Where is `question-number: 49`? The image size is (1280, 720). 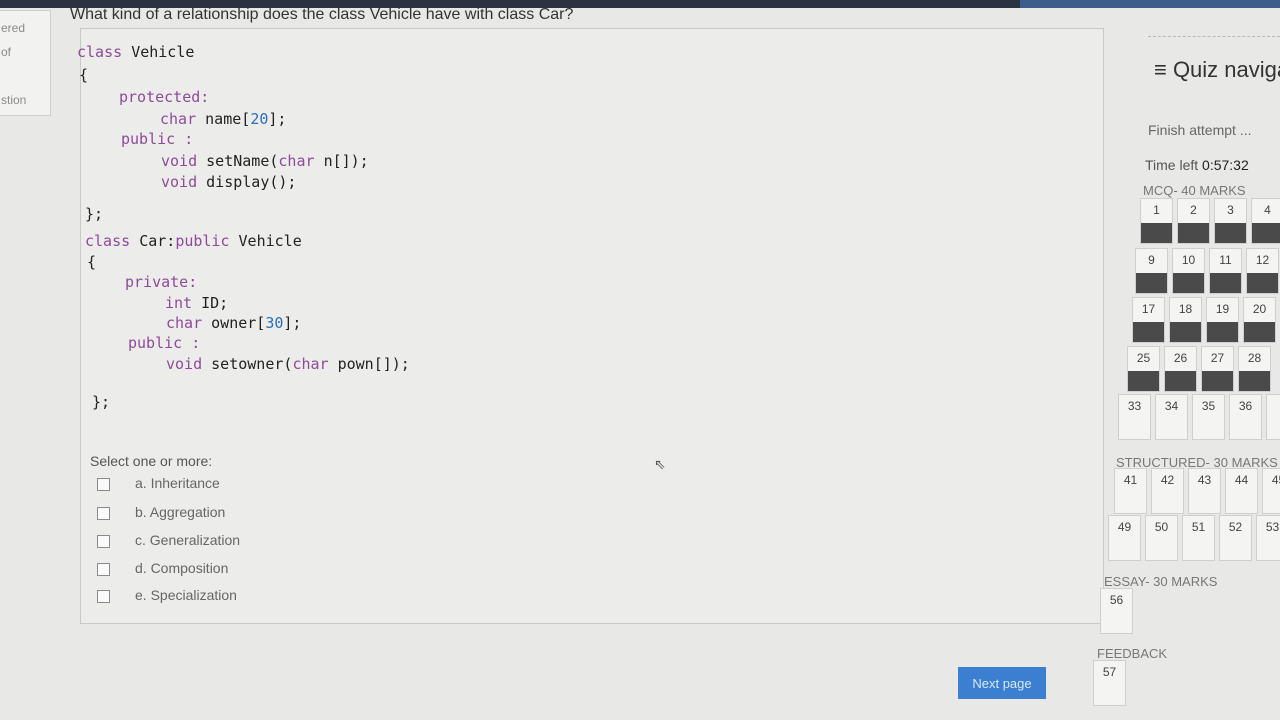
question-number: 49 is located at coordinates (1124, 527).